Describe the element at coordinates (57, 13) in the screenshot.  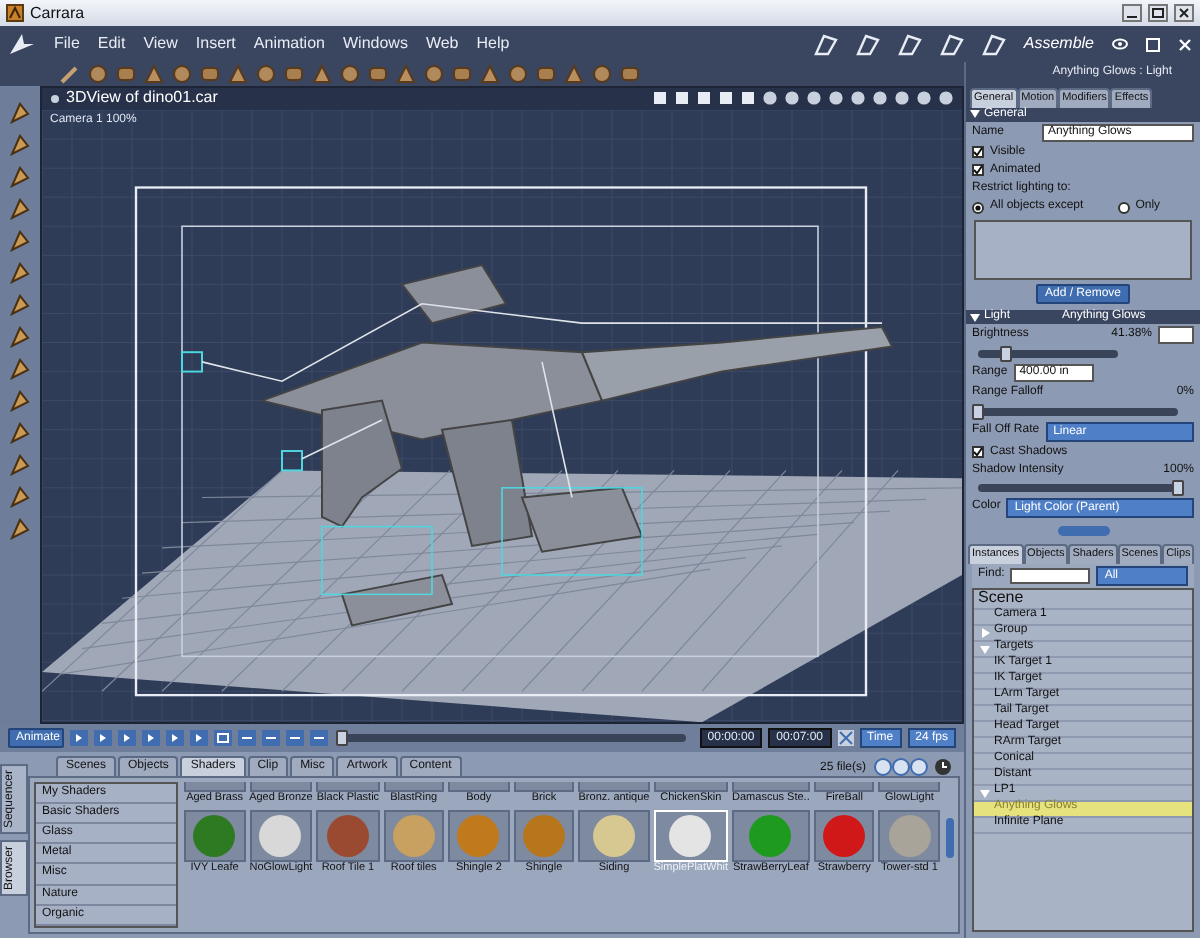
I see `window-title: Carrara` at that location.